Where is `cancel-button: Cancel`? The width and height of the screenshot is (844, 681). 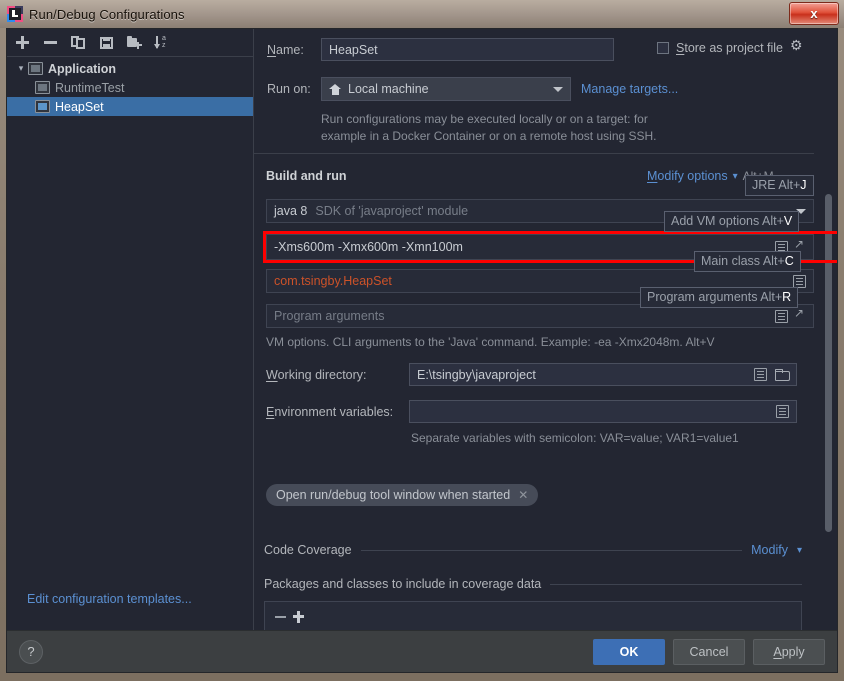 cancel-button: Cancel is located at coordinates (709, 651).